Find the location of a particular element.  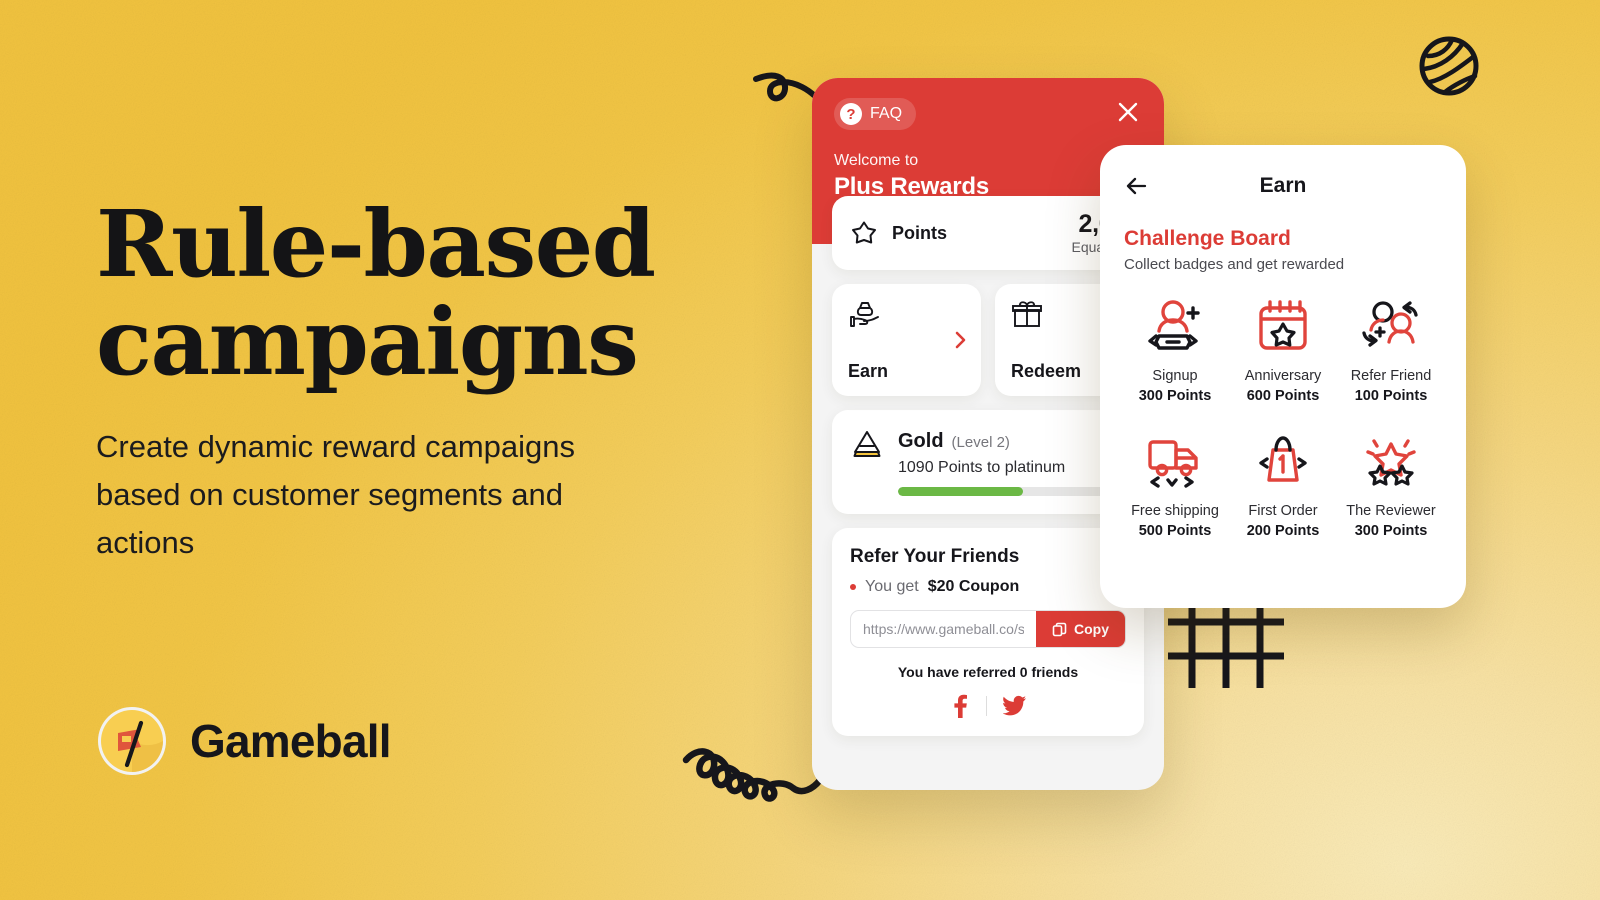

referral-benefit: You get $20 Coupon is located at coordinates (988, 587).